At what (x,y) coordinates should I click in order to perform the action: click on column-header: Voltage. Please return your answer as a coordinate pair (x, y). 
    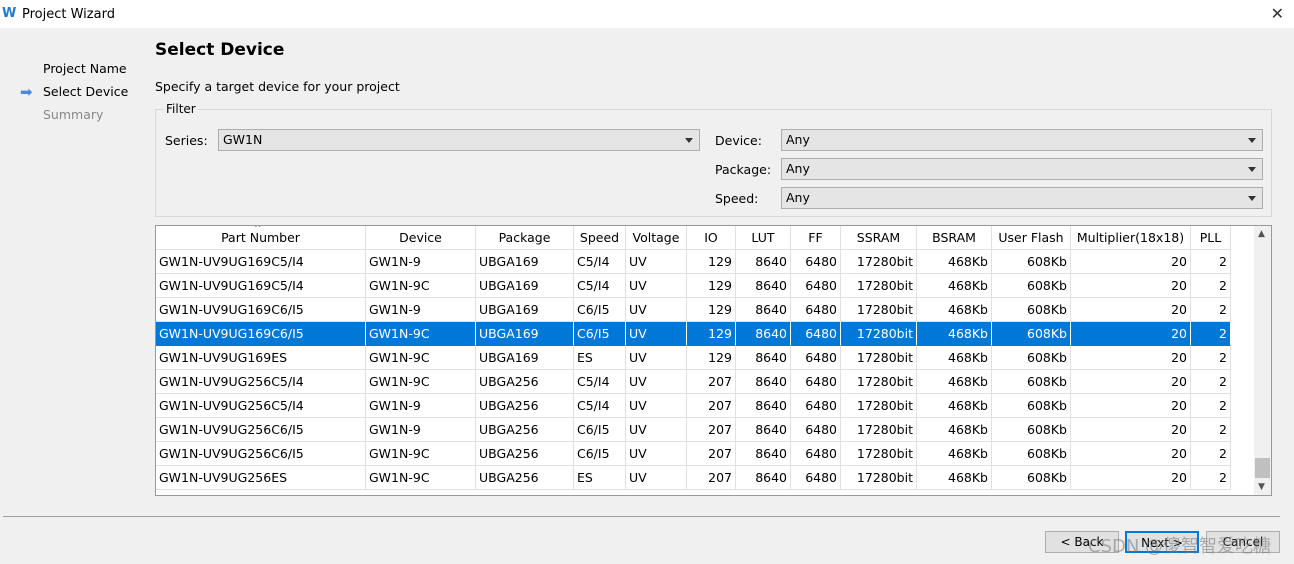
    Looking at the image, I should click on (656, 238).